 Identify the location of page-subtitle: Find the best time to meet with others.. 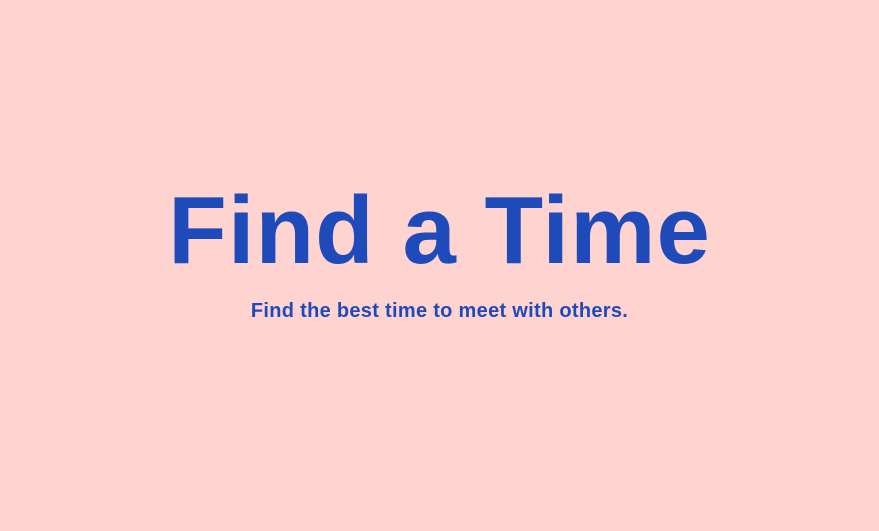
(439, 311).